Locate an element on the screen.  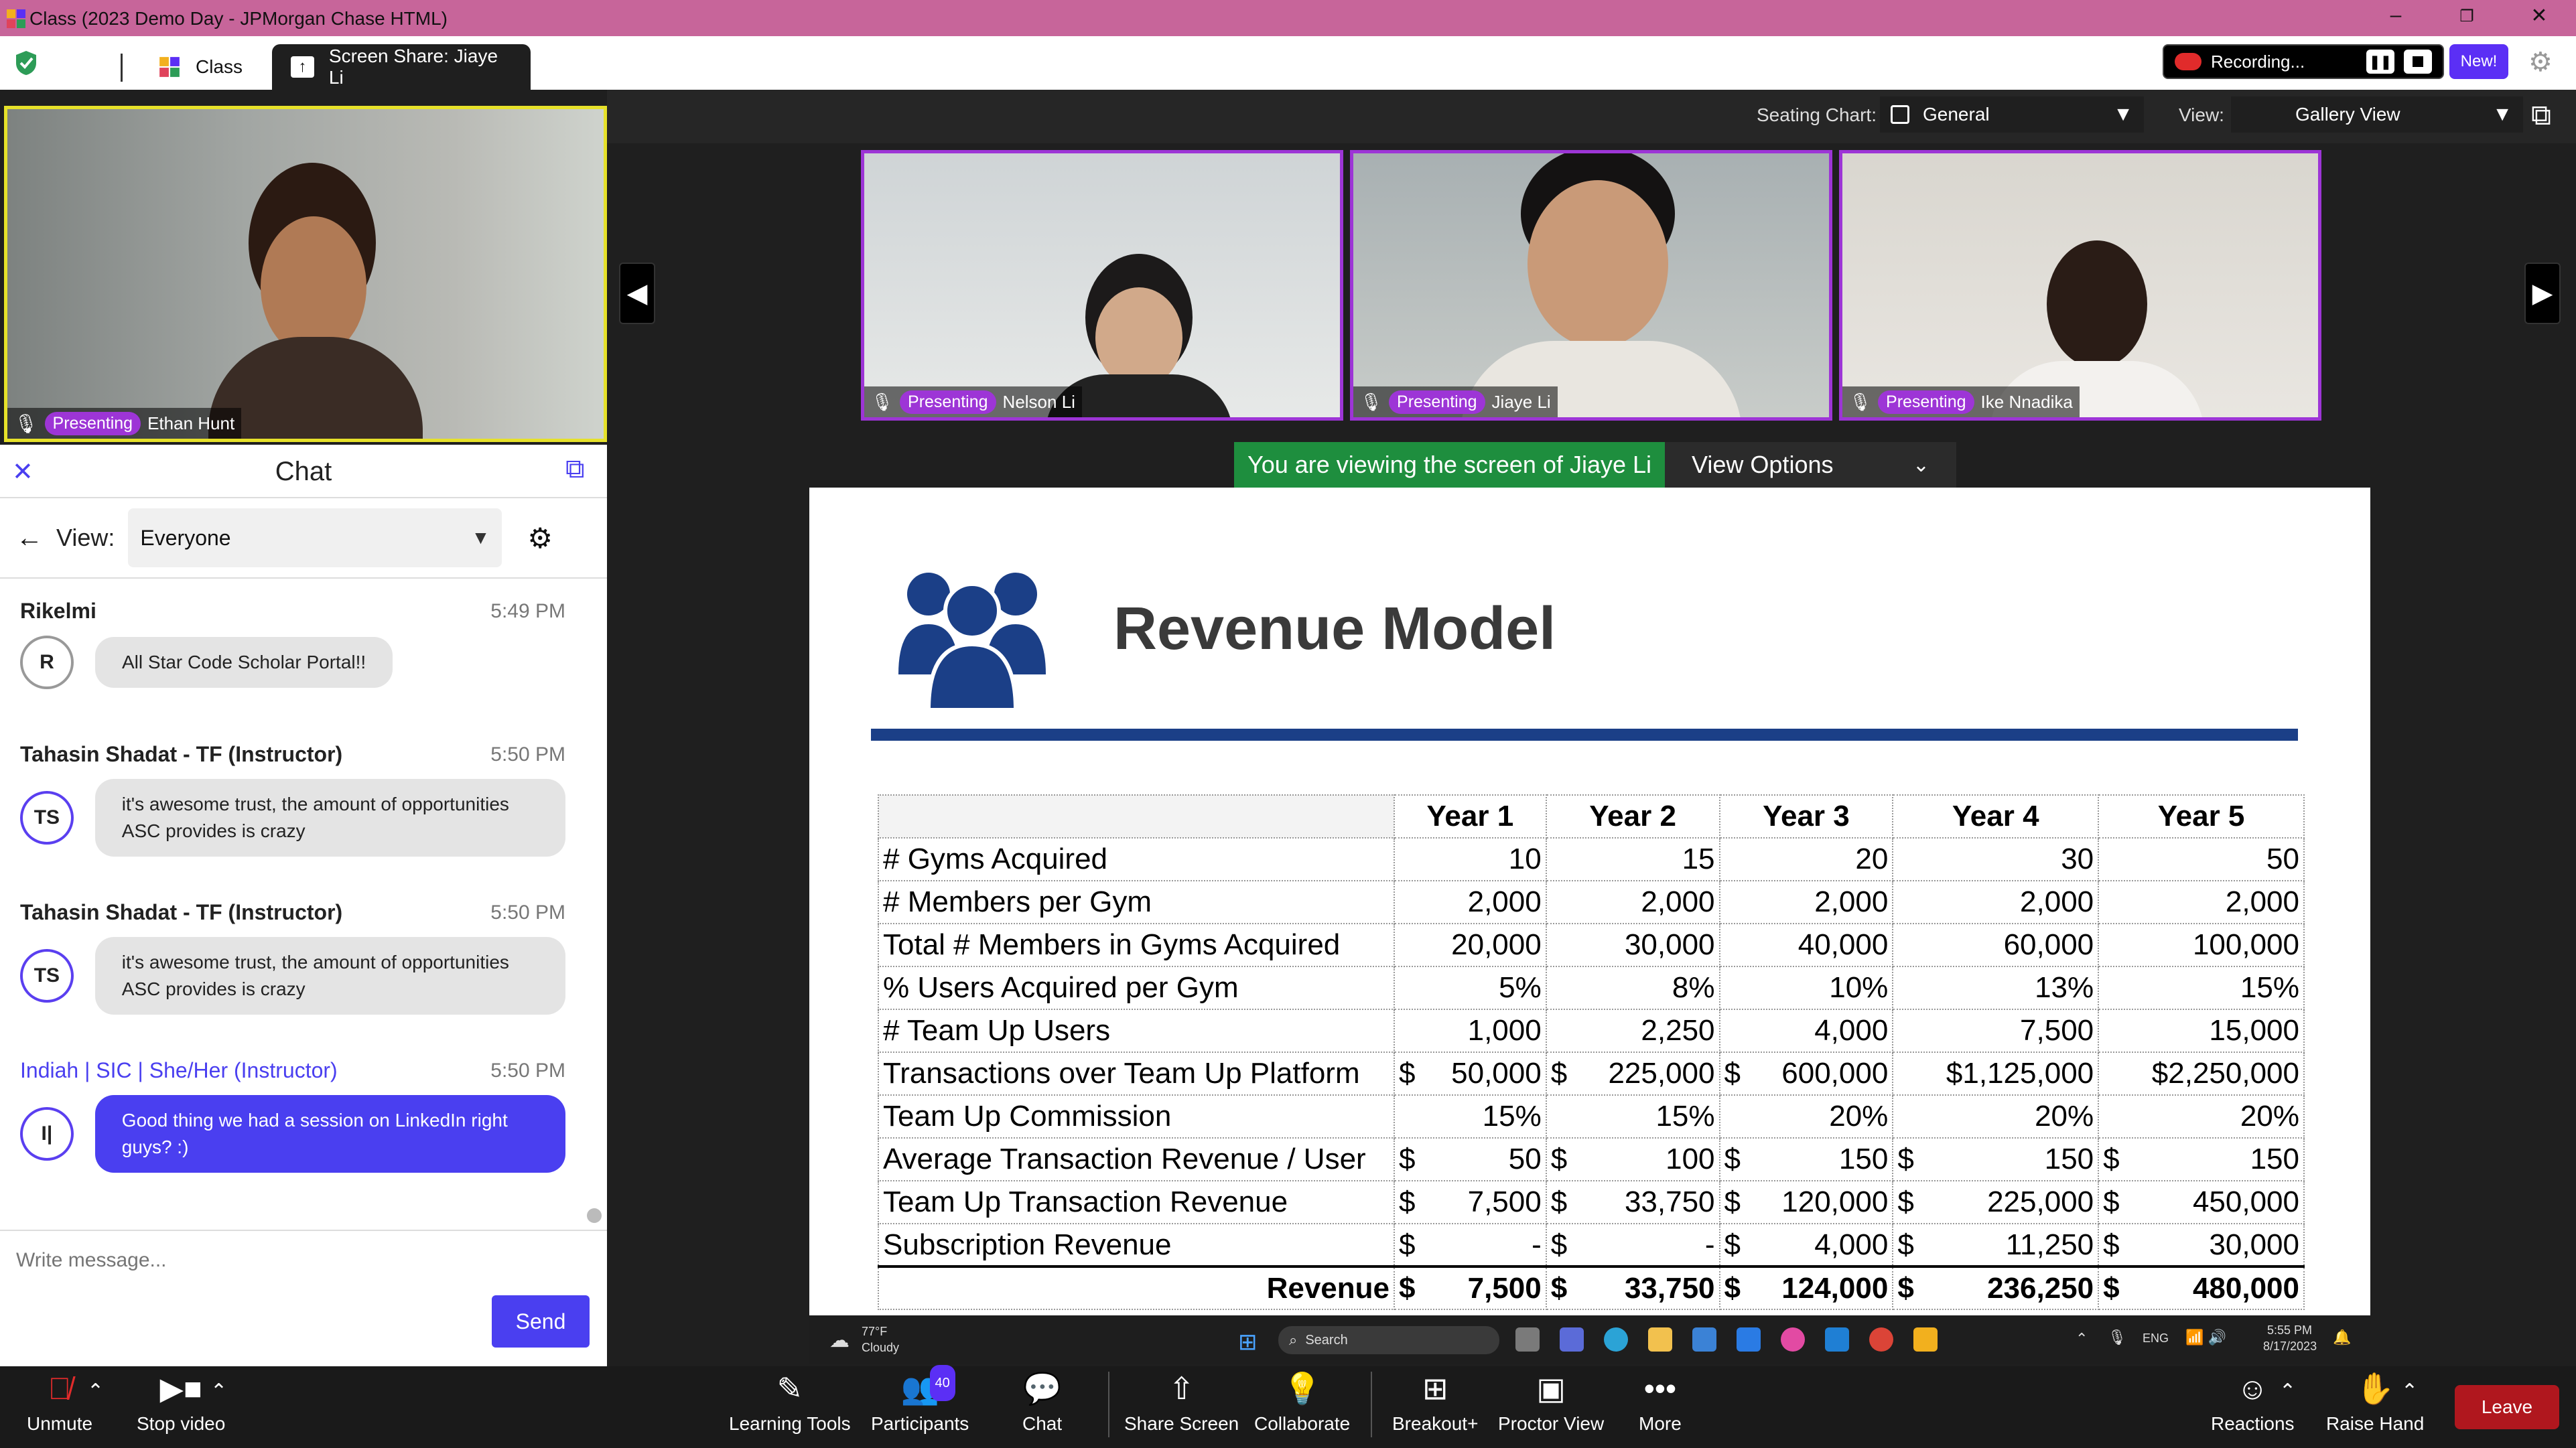
proctor-view-button: ▣ Proctor View is located at coordinates (1551, 1403).